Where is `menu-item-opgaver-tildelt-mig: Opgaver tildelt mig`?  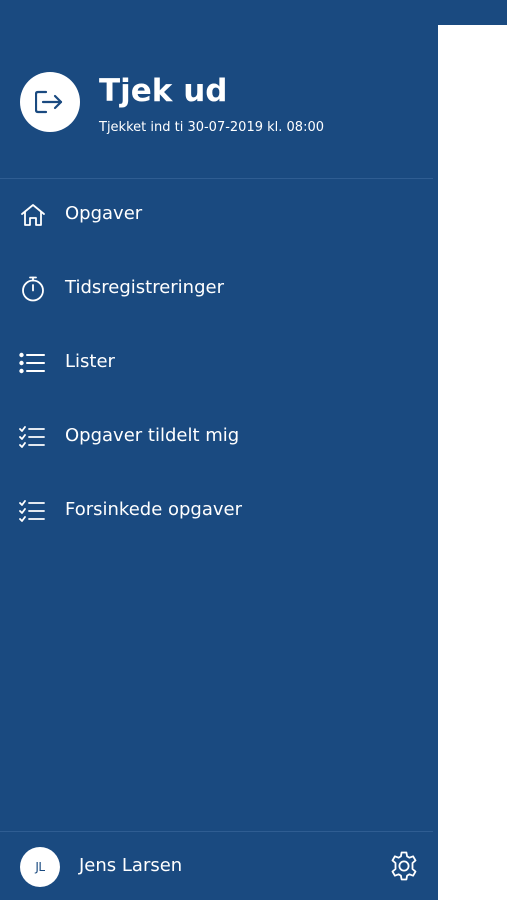
menu-item-opgaver-tildelt-mig: Opgaver tildelt mig is located at coordinates (216, 436).